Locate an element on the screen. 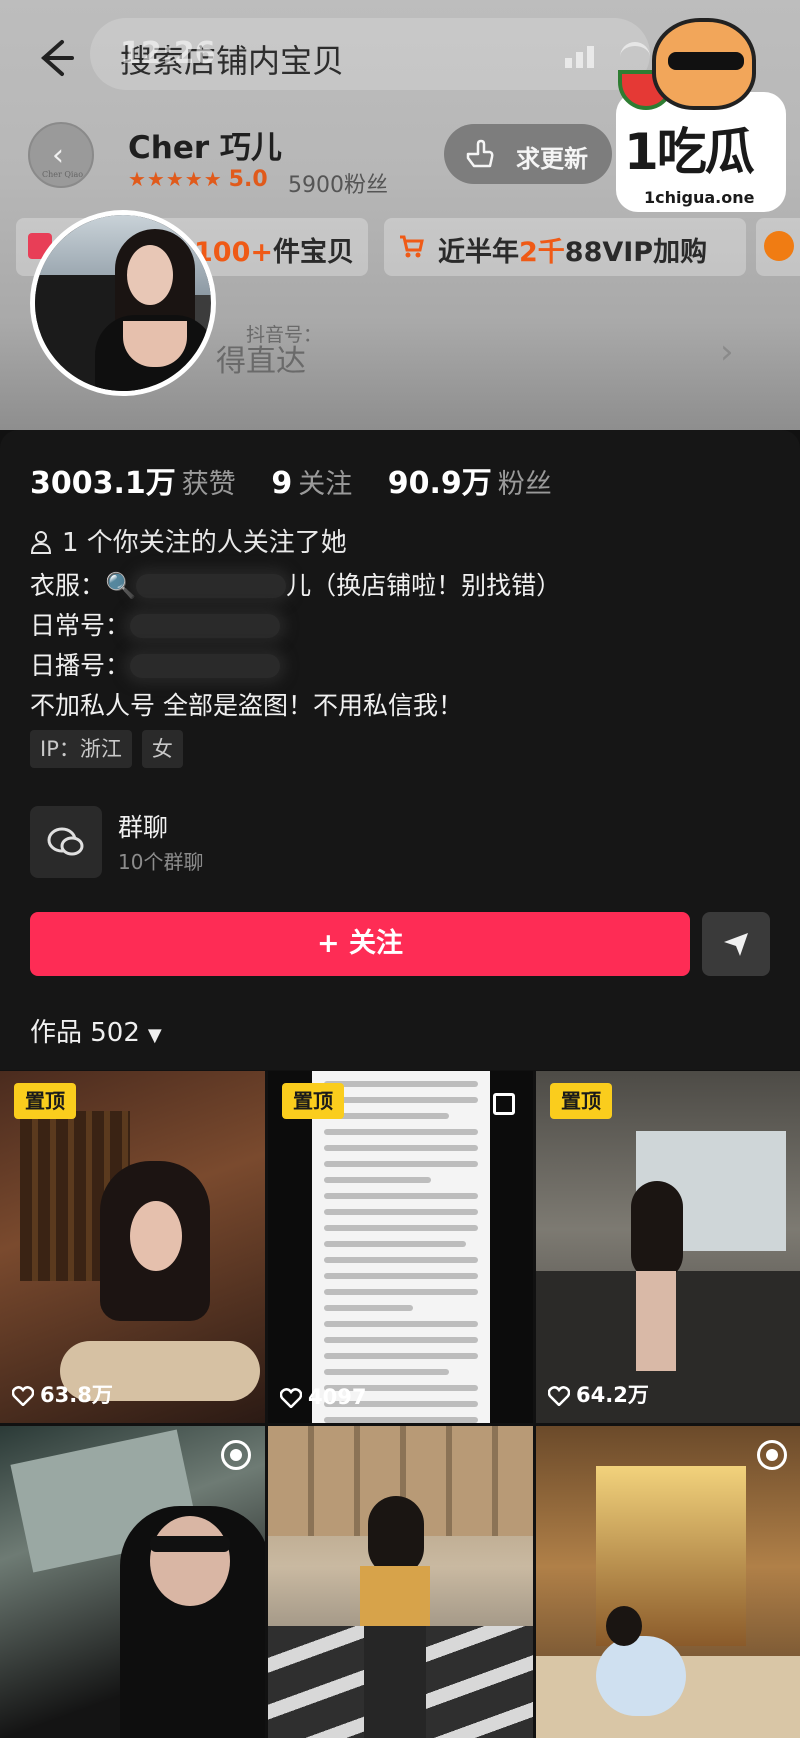 The height and width of the screenshot is (1738, 800). more-chip is located at coordinates (778, 247).